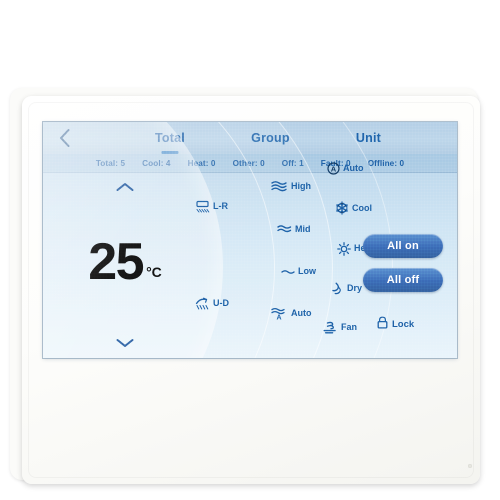 This screenshot has width=500, height=500. I want to click on fan-speed-label: Mid, so click(303, 229).